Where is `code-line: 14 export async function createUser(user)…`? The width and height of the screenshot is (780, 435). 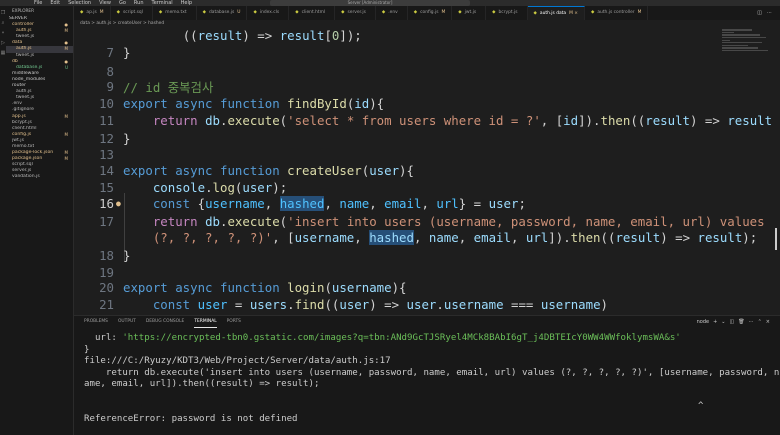
code-line: 14 export async function createUser(user)… is located at coordinates (424, 170).